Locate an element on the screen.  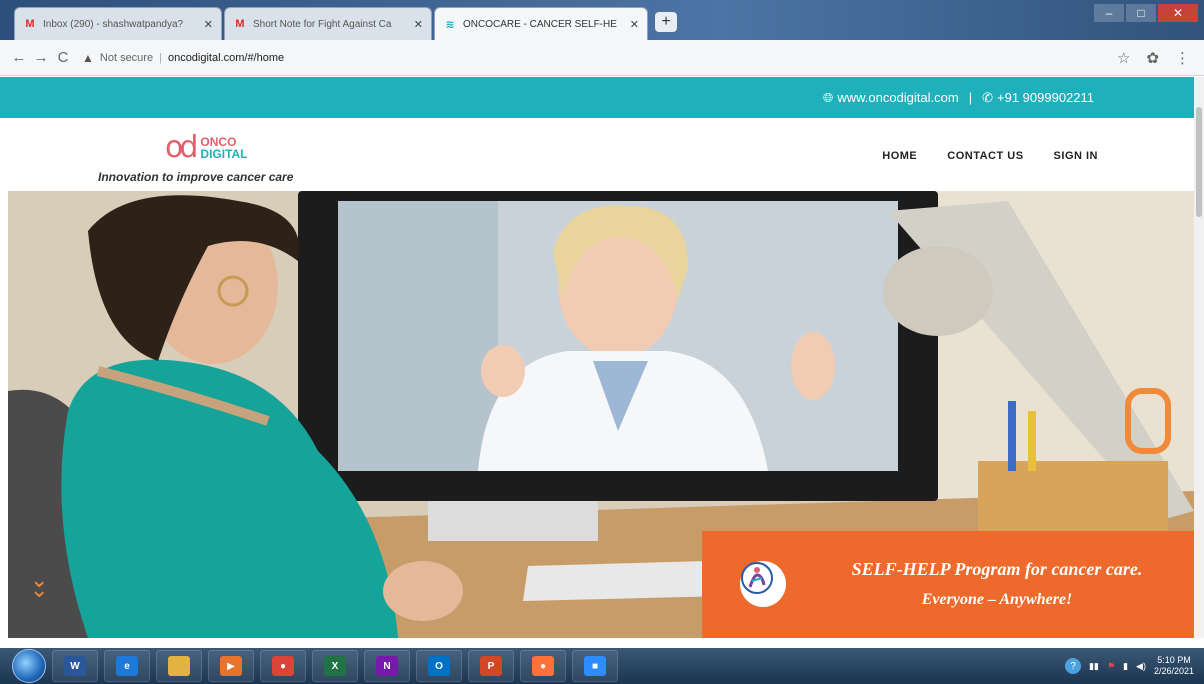
warning-icon: ▲ is located at coordinates (88, 57).